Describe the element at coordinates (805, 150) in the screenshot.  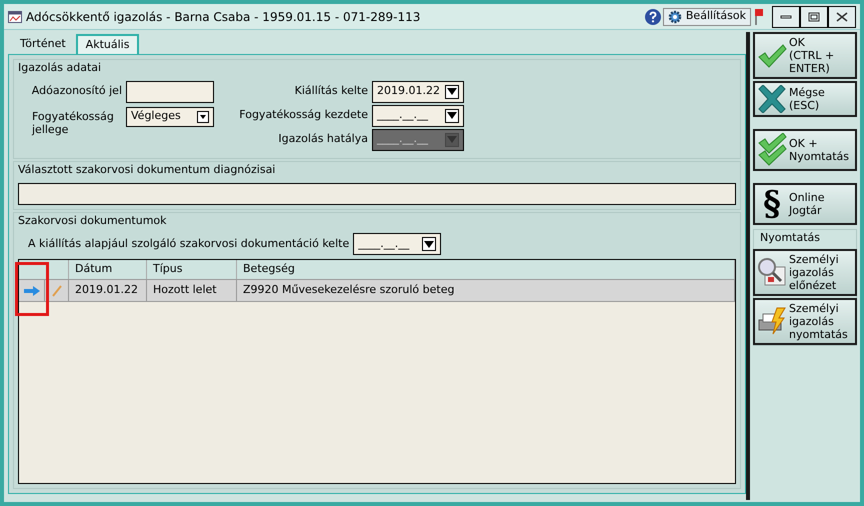
I see `action-button: OK + Nyomtatás` at that location.